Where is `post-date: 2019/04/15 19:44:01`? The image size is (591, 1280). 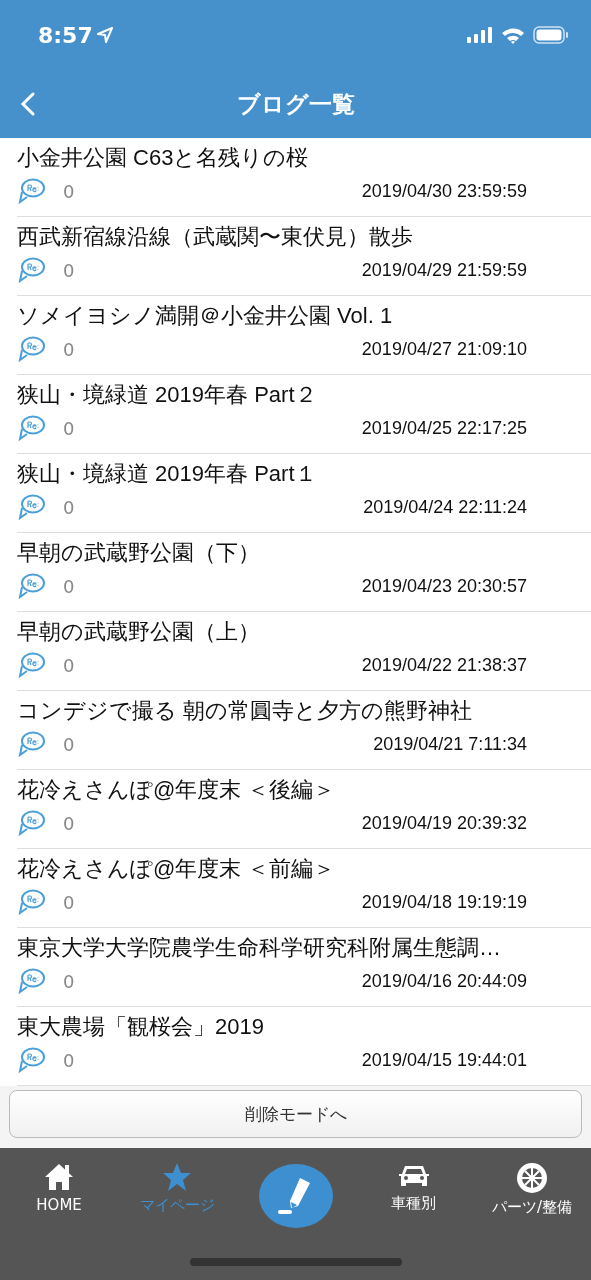
post-date: 2019/04/15 19:44:01 is located at coordinates (444, 1060).